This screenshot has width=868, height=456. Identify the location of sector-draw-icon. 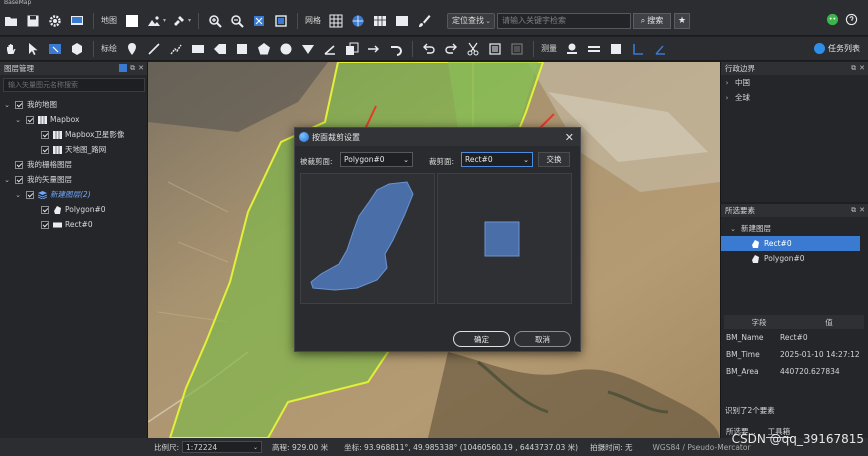
(308, 49).